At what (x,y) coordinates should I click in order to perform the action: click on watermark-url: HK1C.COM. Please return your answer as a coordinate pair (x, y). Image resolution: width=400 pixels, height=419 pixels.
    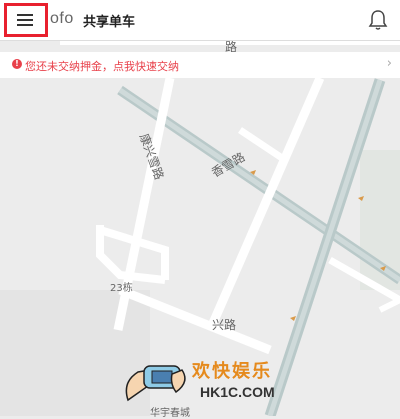
    Looking at the image, I should click on (237, 392).